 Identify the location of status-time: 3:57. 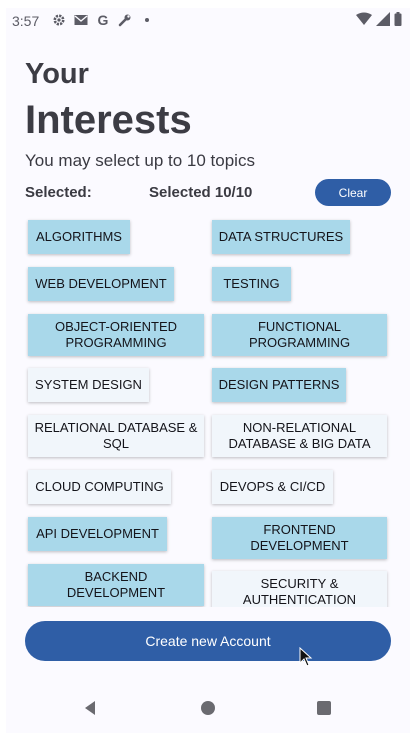
(26, 21).